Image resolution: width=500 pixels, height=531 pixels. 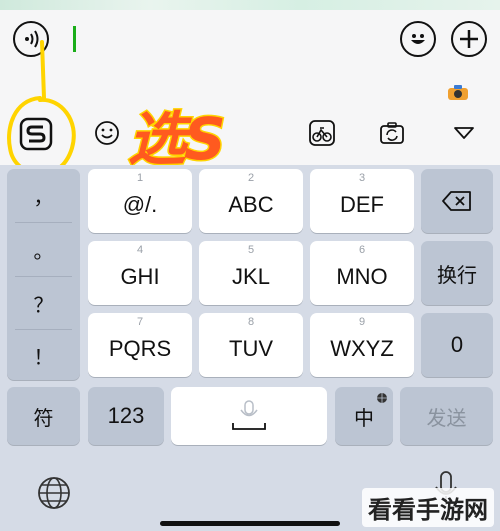 I want to click on key-number: 5, so click(x=251, y=250).